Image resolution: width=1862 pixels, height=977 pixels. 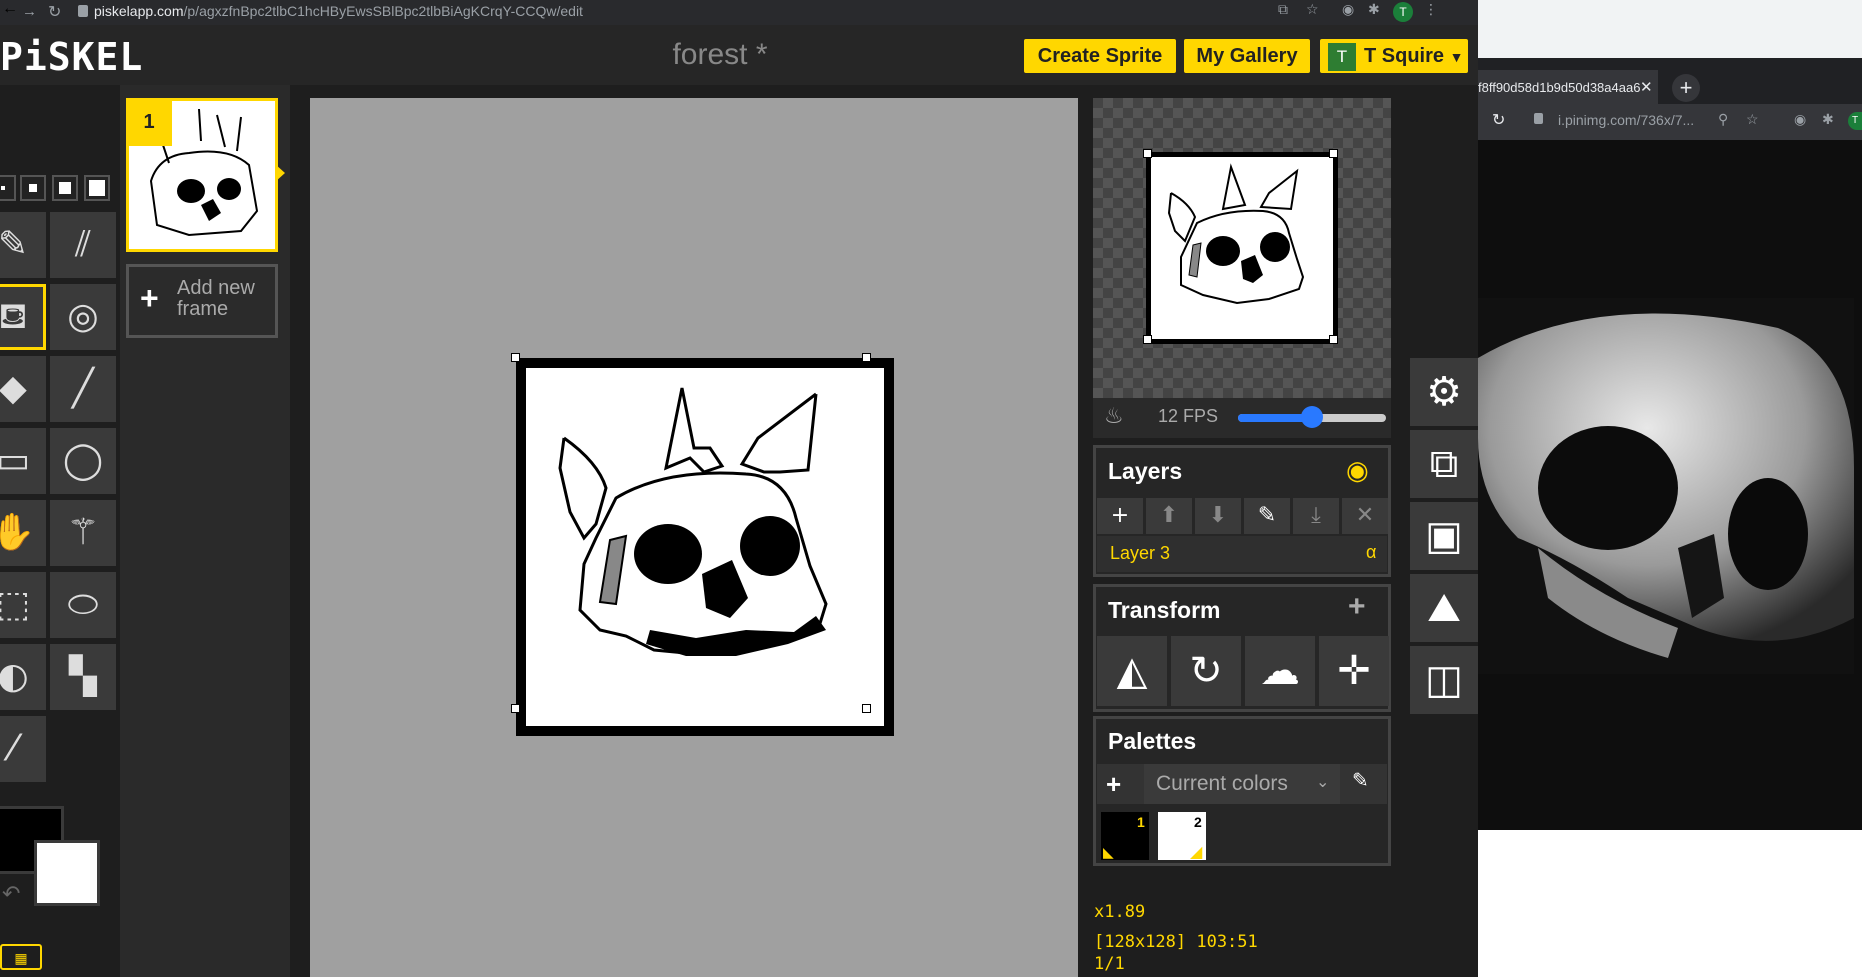 What do you see at coordinates (1280, 671) in the screenshot?
I see `clone-sheep-icon: ☁` at bounding box center [1280, 671].